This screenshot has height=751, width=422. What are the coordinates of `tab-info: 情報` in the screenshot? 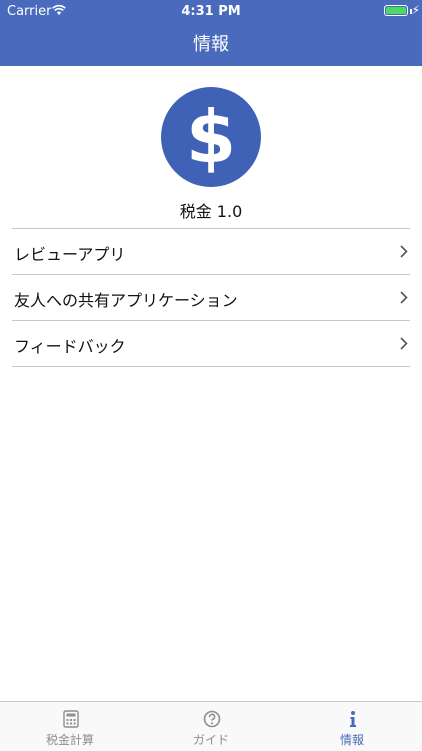 It's located at (352, 726).